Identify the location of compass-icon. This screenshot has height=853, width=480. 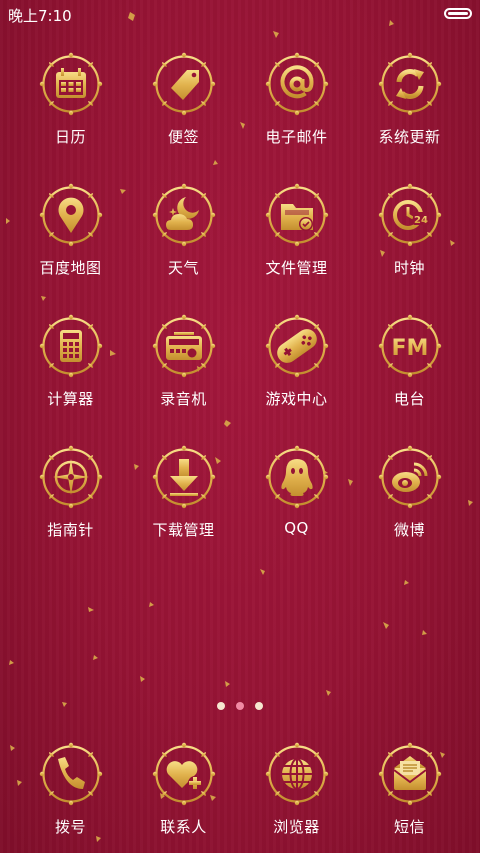
(71, 477).